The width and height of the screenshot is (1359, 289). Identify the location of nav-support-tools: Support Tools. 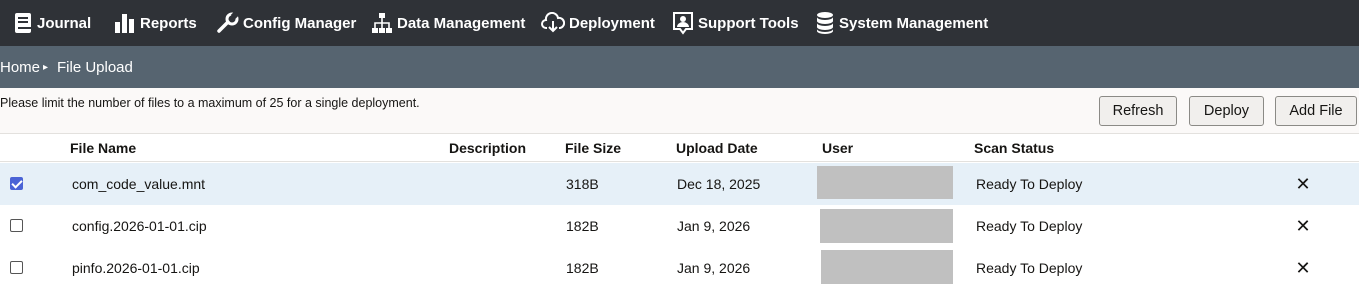
(735, 23).